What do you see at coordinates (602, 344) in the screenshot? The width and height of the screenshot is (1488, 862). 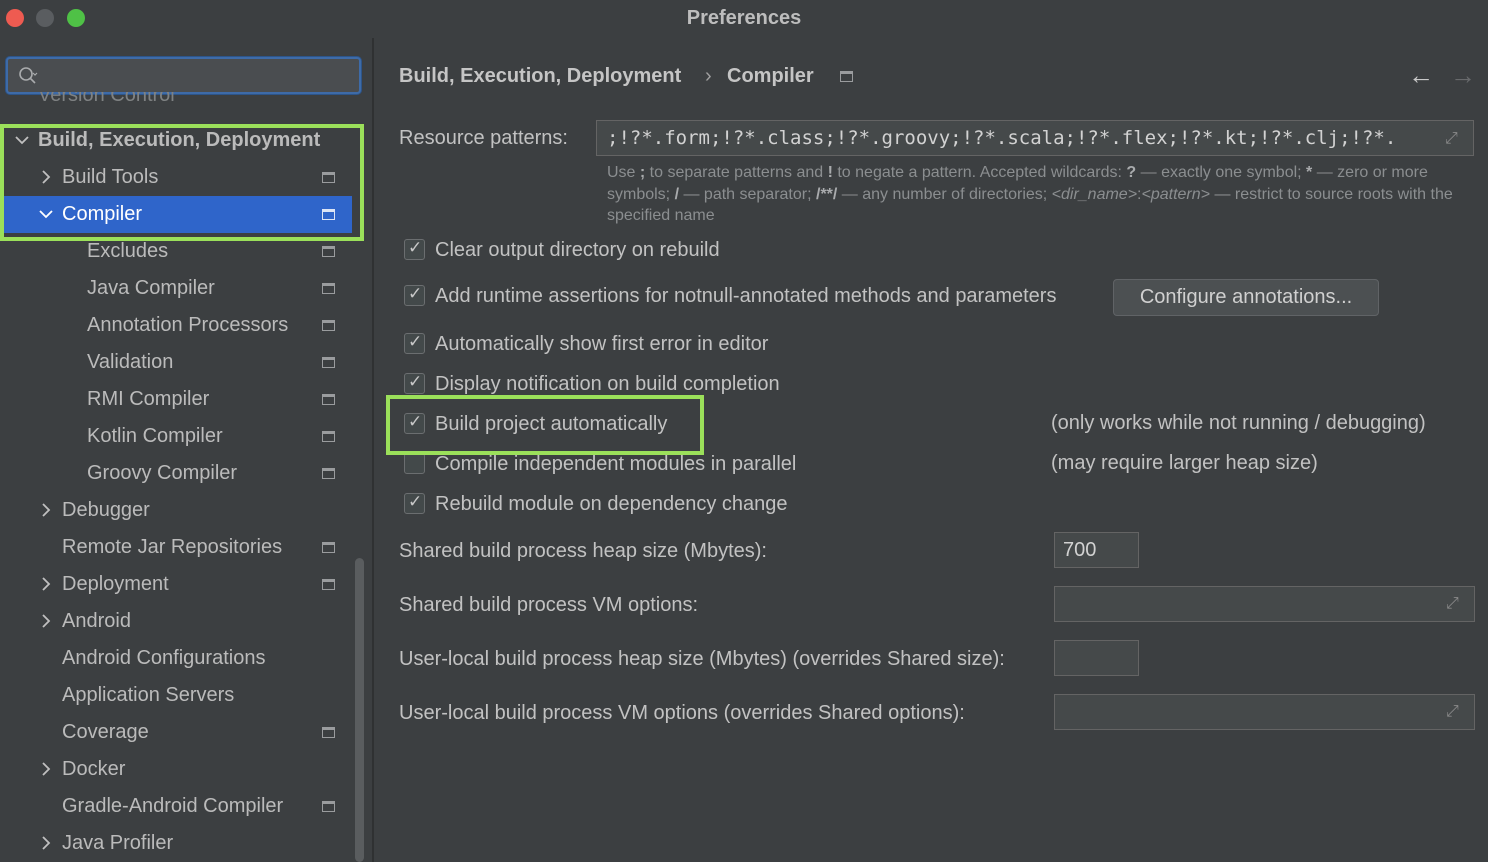 I see `checkbox-label: Automatically show first error in editor` at bounding box center [602, 344].